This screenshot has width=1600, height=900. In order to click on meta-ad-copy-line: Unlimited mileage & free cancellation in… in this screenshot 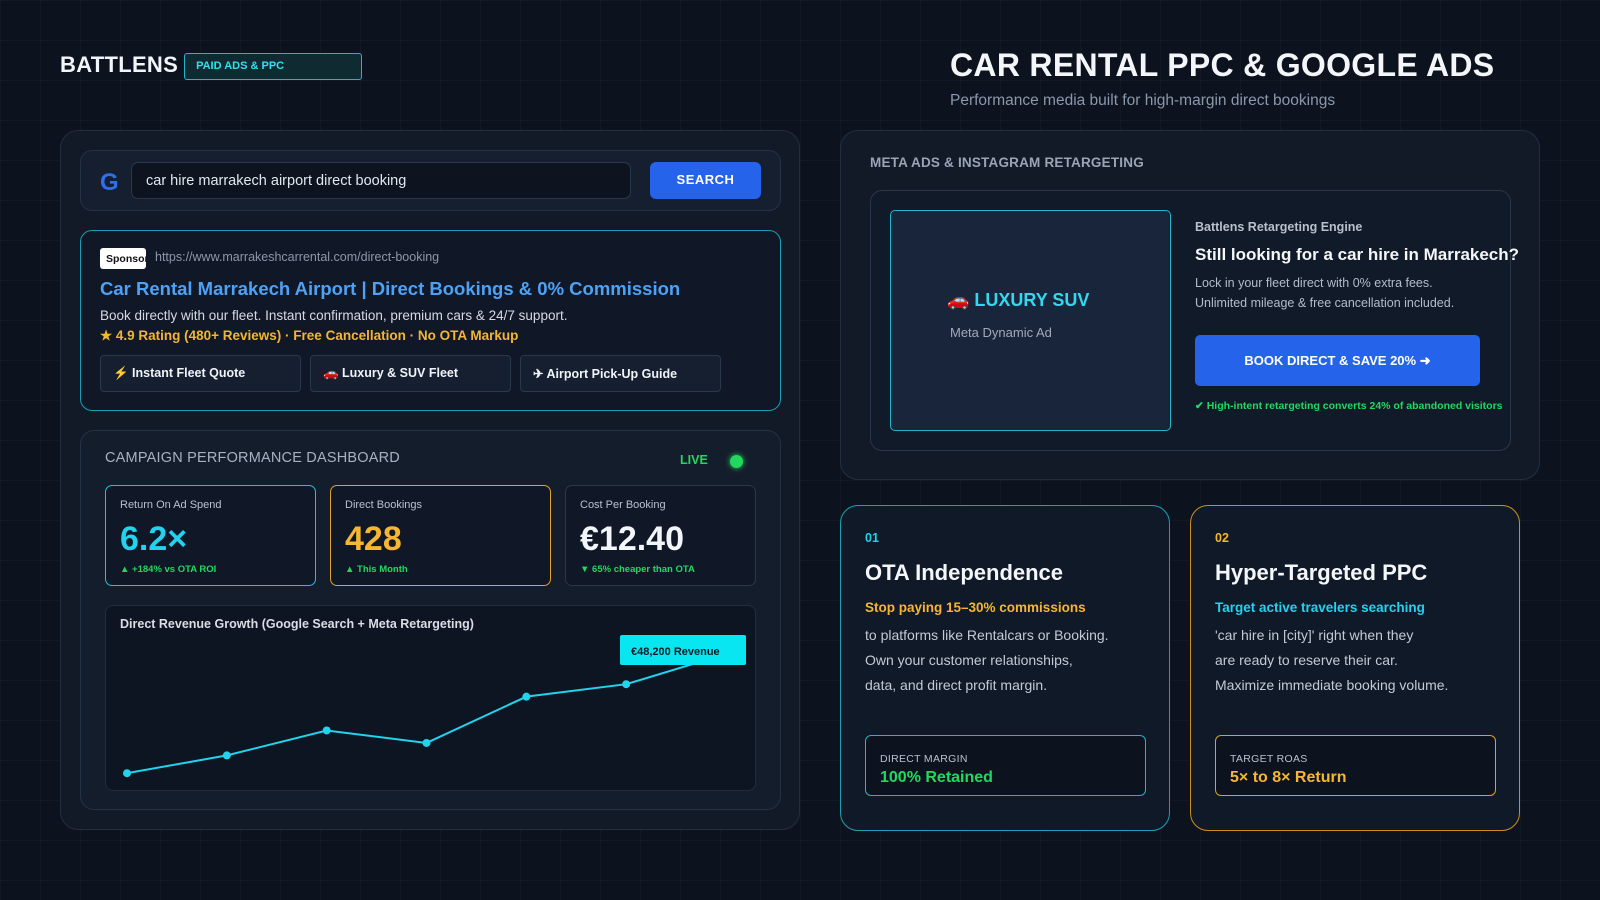, I will do `click(1325, 303)`.